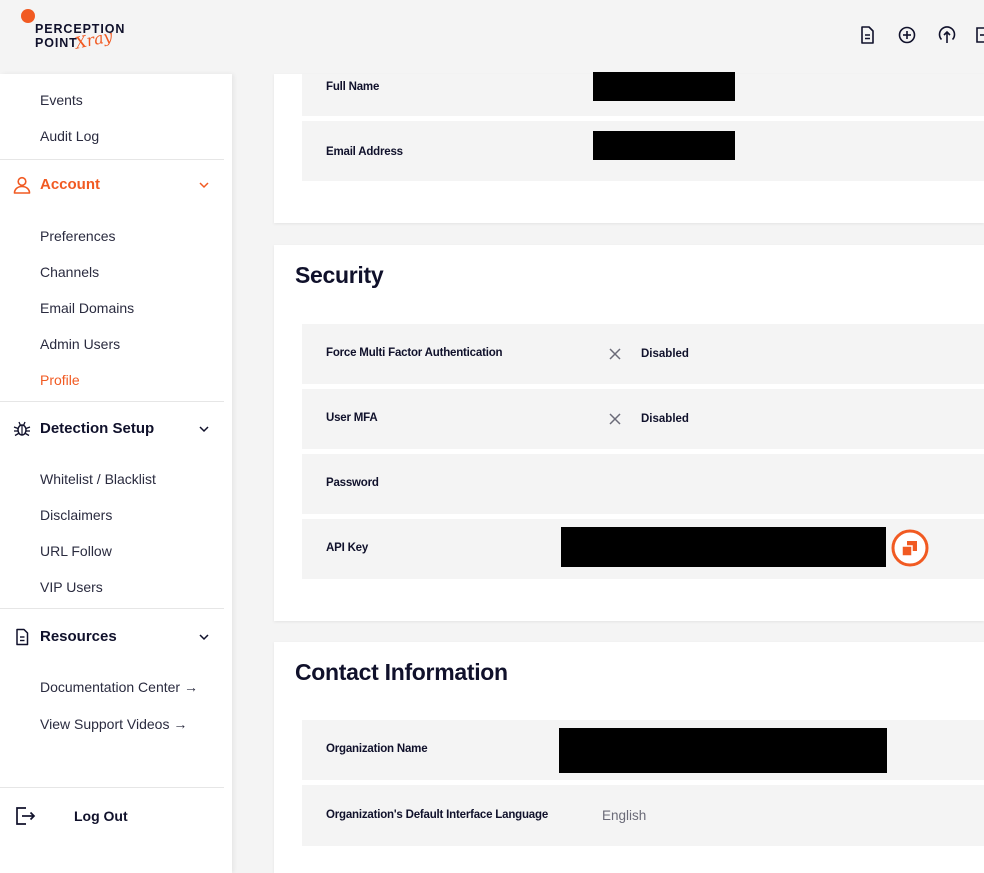 Image resolution: width=984 pixels, height=873 pixels. What do you see at coordinates (377, 749) in the screenshot?
I see `row-label: Organization Name` at bounding box center [377, 749].